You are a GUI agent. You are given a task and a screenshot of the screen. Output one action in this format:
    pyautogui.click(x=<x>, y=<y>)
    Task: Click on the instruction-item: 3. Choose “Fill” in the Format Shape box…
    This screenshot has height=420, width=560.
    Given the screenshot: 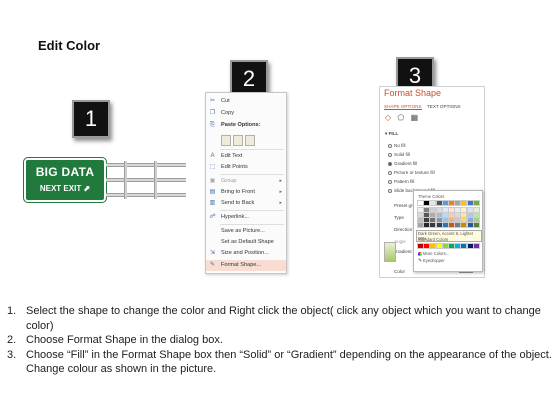 What is the action you would take?
    pyautogui.click(x=279, y=362)
    